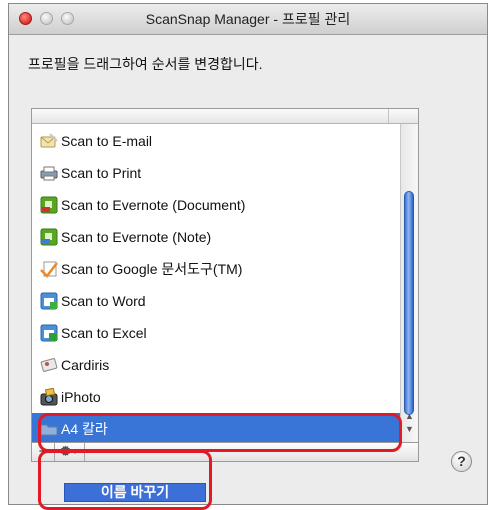 This screenshot has height=510, width=494. I want to click on profile-row-scan-to-evernote-document: Scan to Evernote (Document), so click(216, 205).